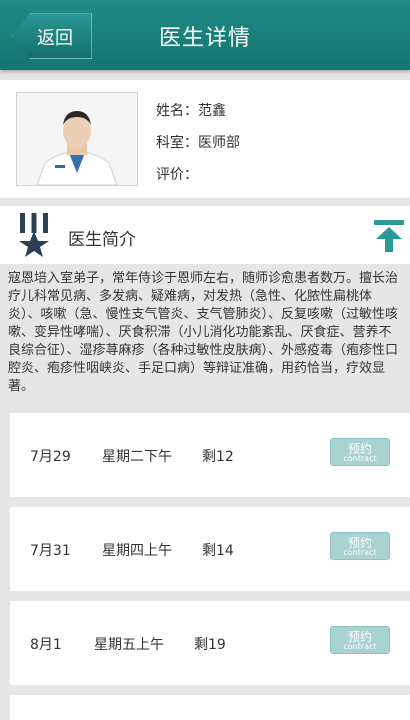 This screenshot has height=720, width=410. What do you see at coordinates (102, 240) in the screenshot?
I see `intro-title: 医生简介` at bounding box center [102, 240].